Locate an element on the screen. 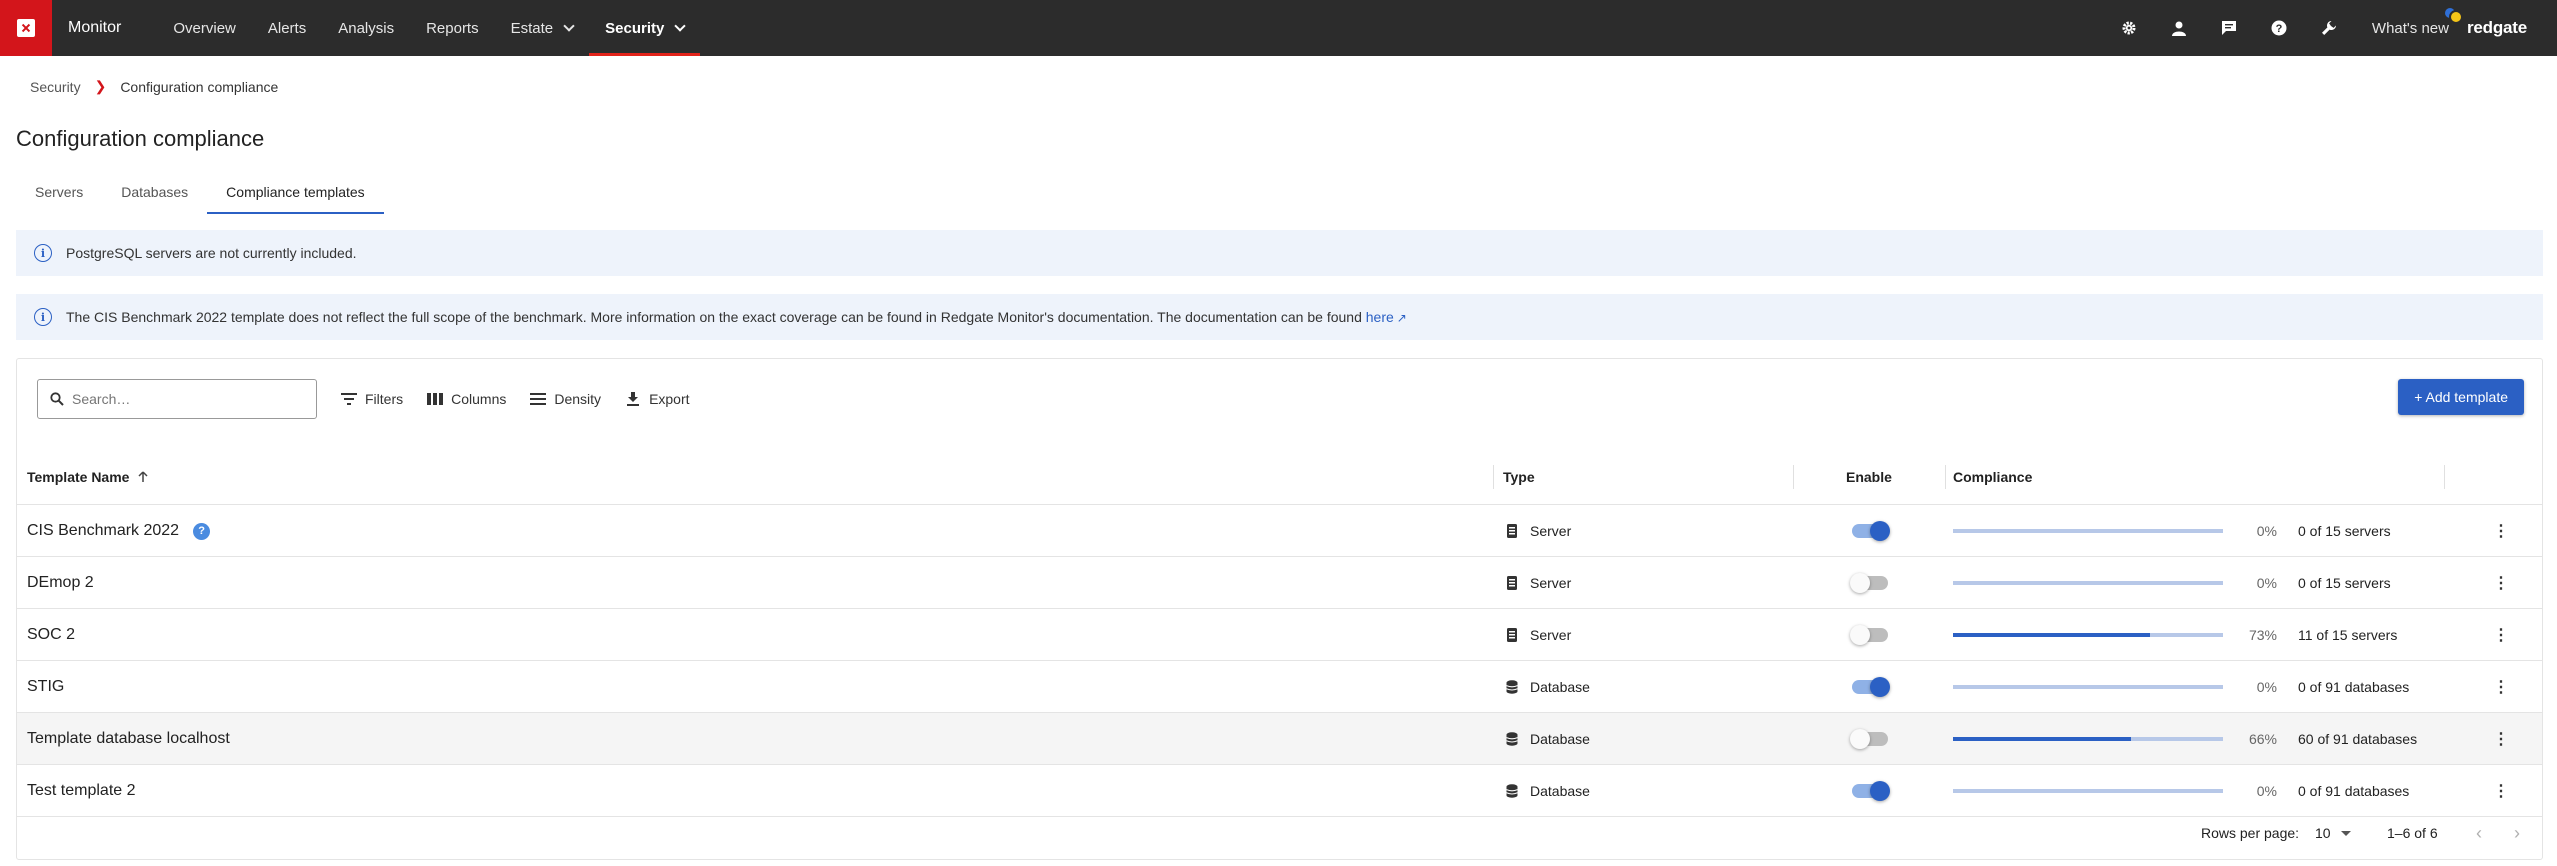 The width and height of the screenshot is (2557, 866). nav-estate-label: Estate is located at coordinates (532, 28).